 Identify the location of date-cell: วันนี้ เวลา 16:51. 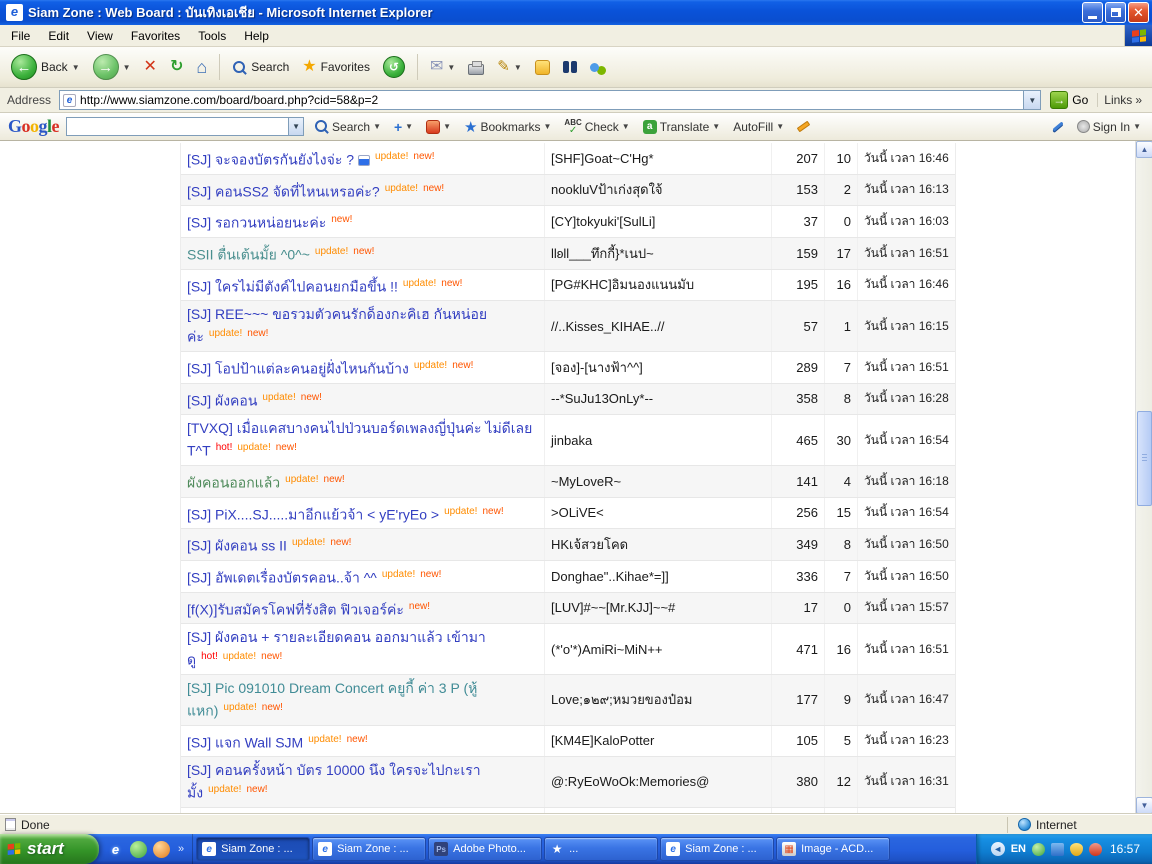
(906, 252).